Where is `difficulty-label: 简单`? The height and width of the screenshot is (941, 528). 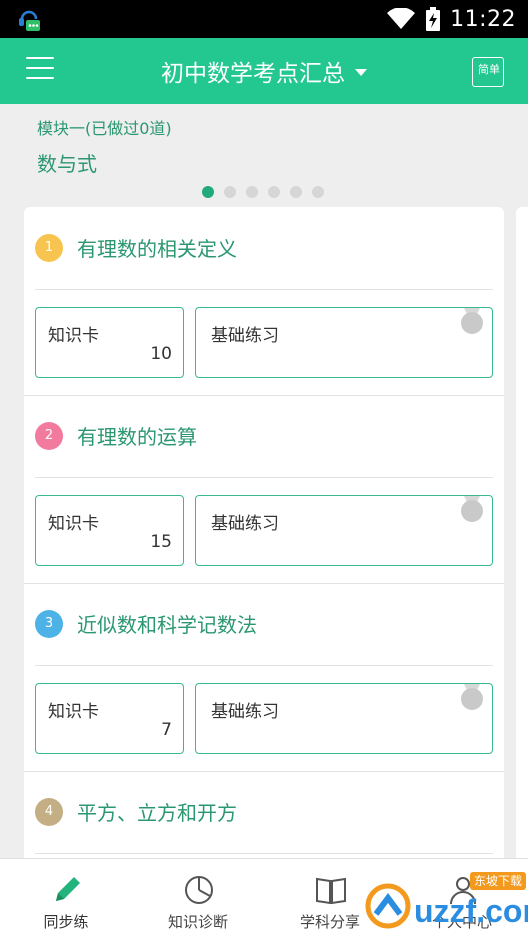
difficulty-label: 简单 is located at coordinates (489, 69).